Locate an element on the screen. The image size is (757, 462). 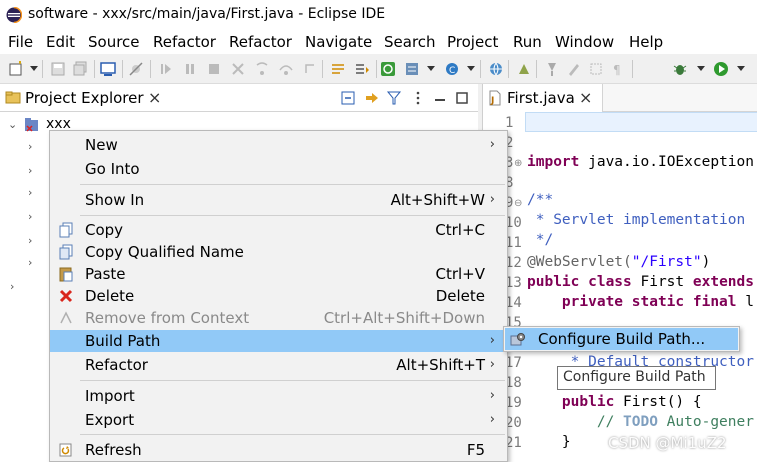
toggle-mark-occurrences-icon is located at coordinates (552, 69).